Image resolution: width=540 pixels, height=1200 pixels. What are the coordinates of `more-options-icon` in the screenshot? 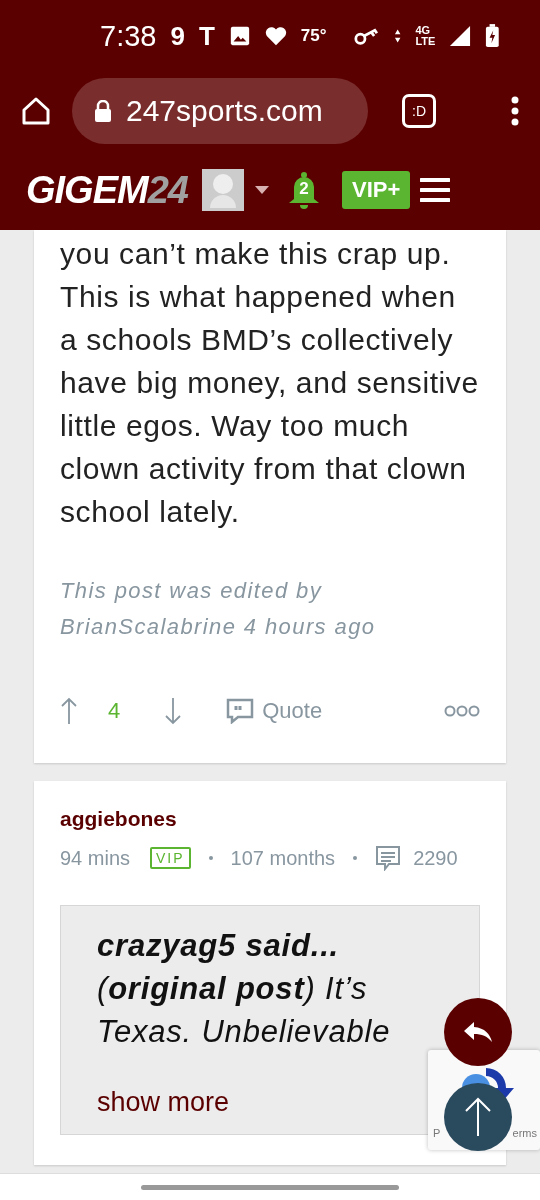 It's located at (462, 711).